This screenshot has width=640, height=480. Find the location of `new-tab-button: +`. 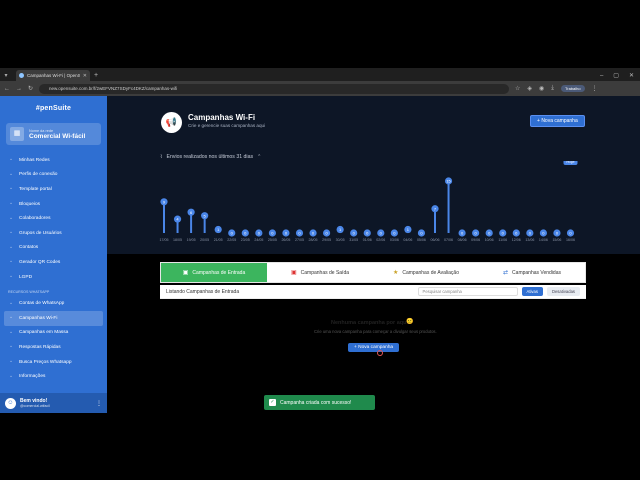

new-tab-button: + is located at coordinates (96, 76).